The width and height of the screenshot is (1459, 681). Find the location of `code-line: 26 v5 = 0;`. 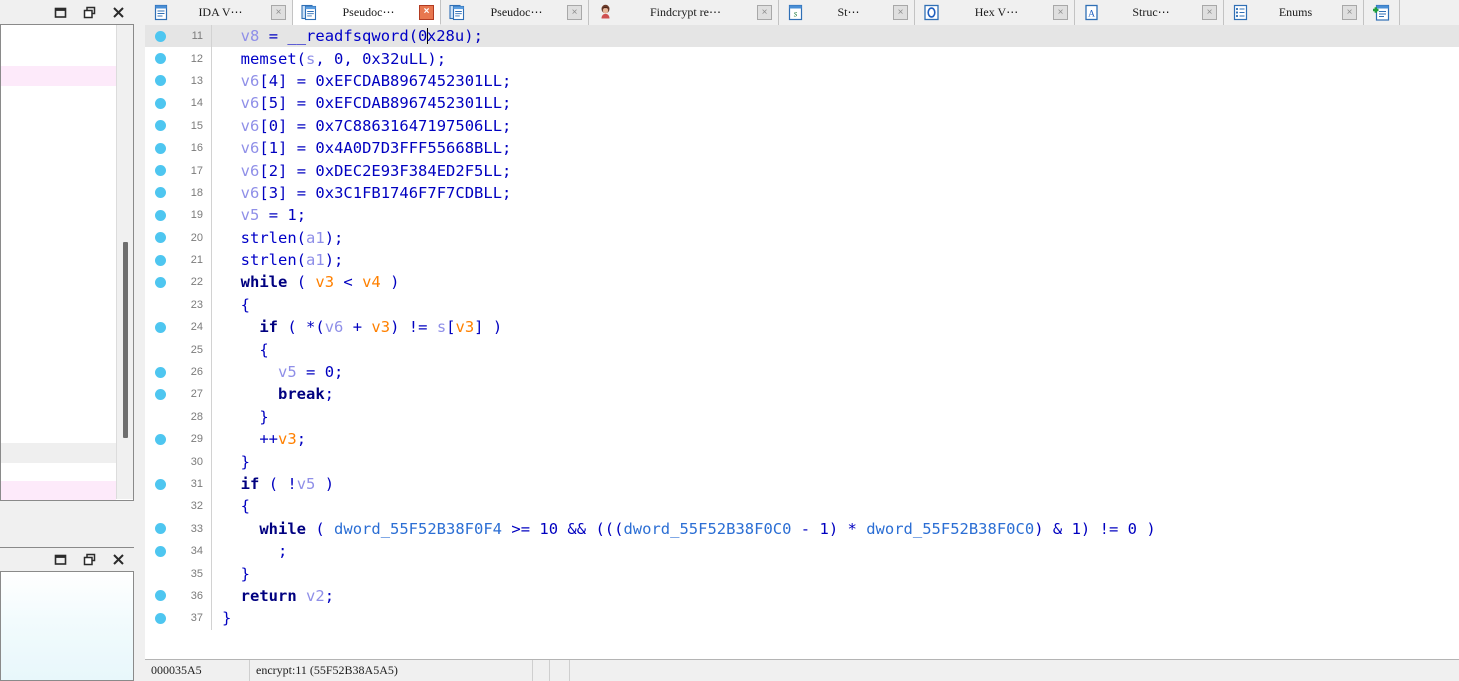

code-line: 26 v5 = 0; is located at coordinates (802, 372).